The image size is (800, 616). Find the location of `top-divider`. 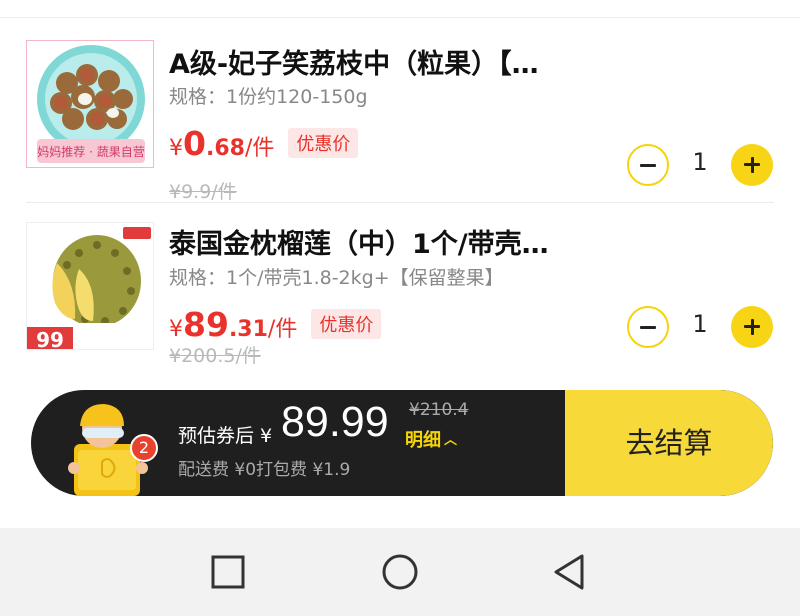

top-divider is located at coordinates (400, 17).